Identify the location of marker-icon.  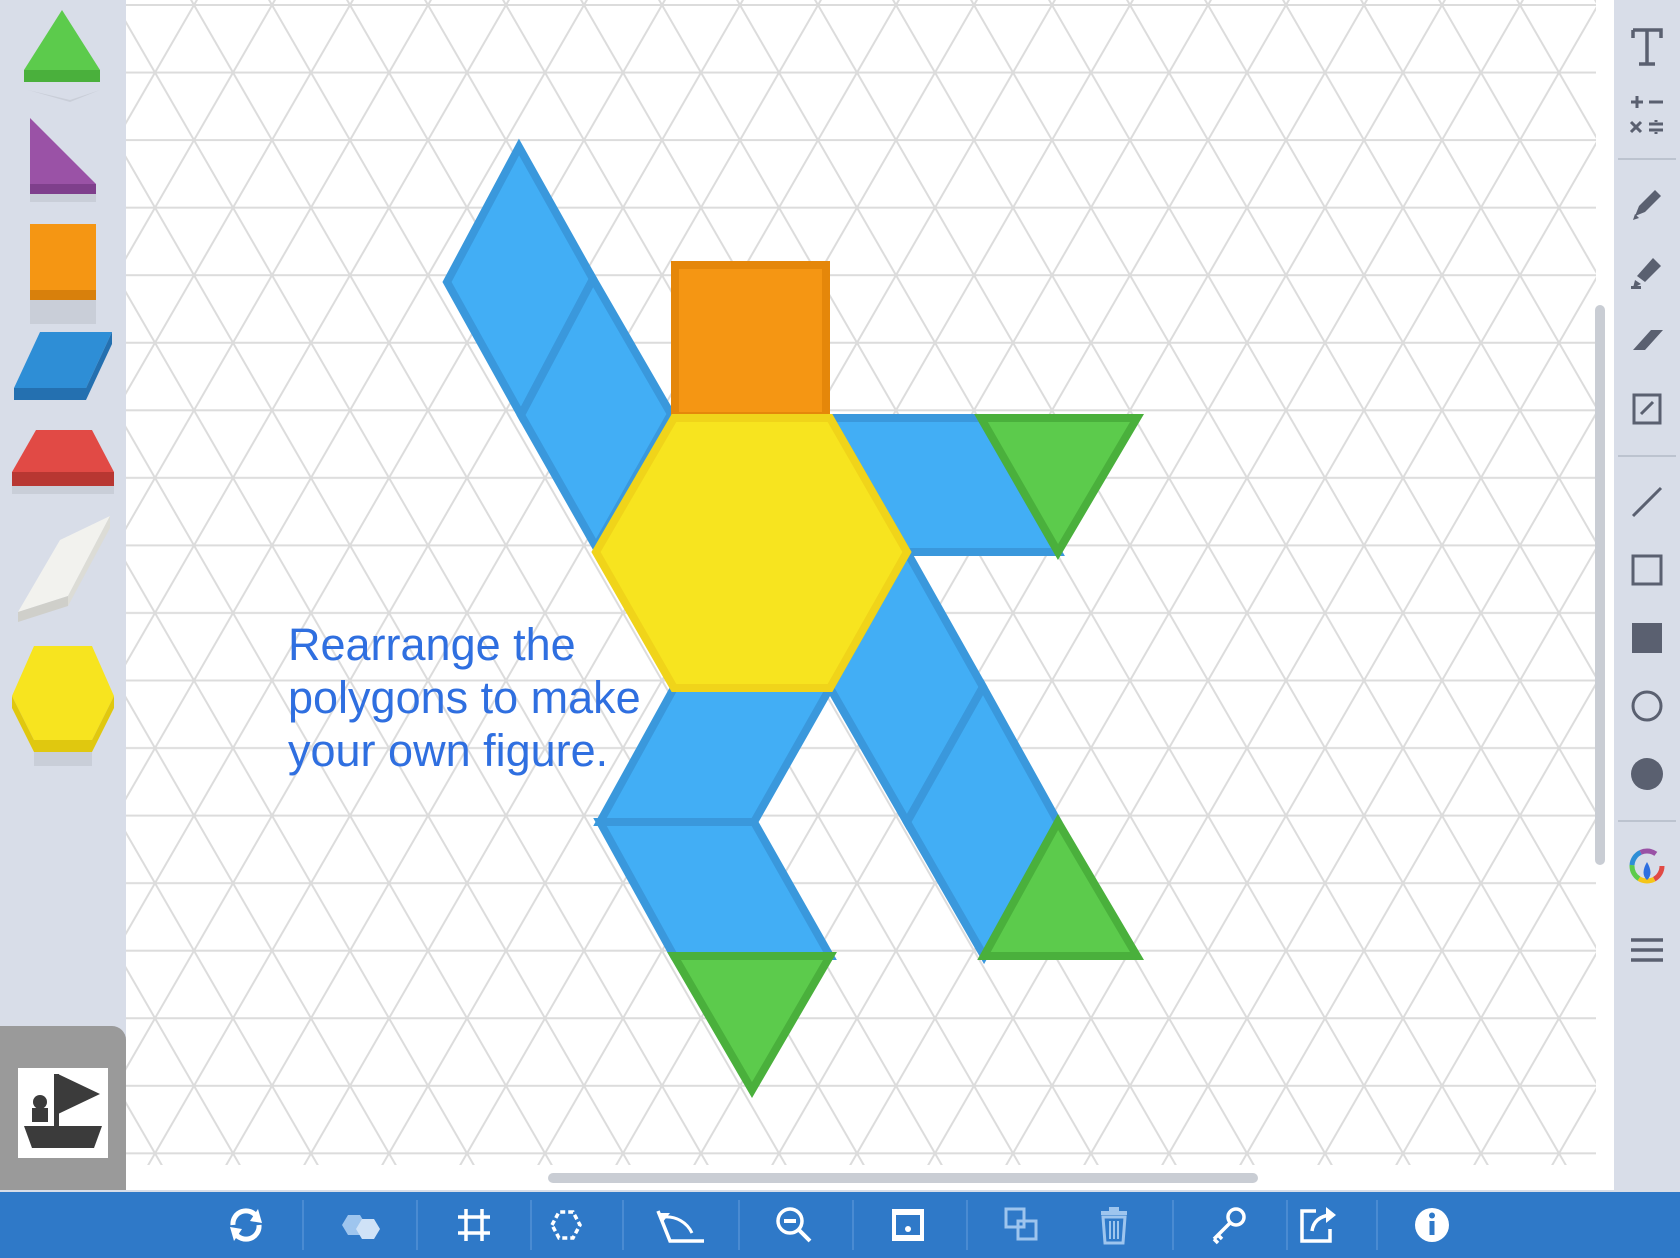
(1646, 273).